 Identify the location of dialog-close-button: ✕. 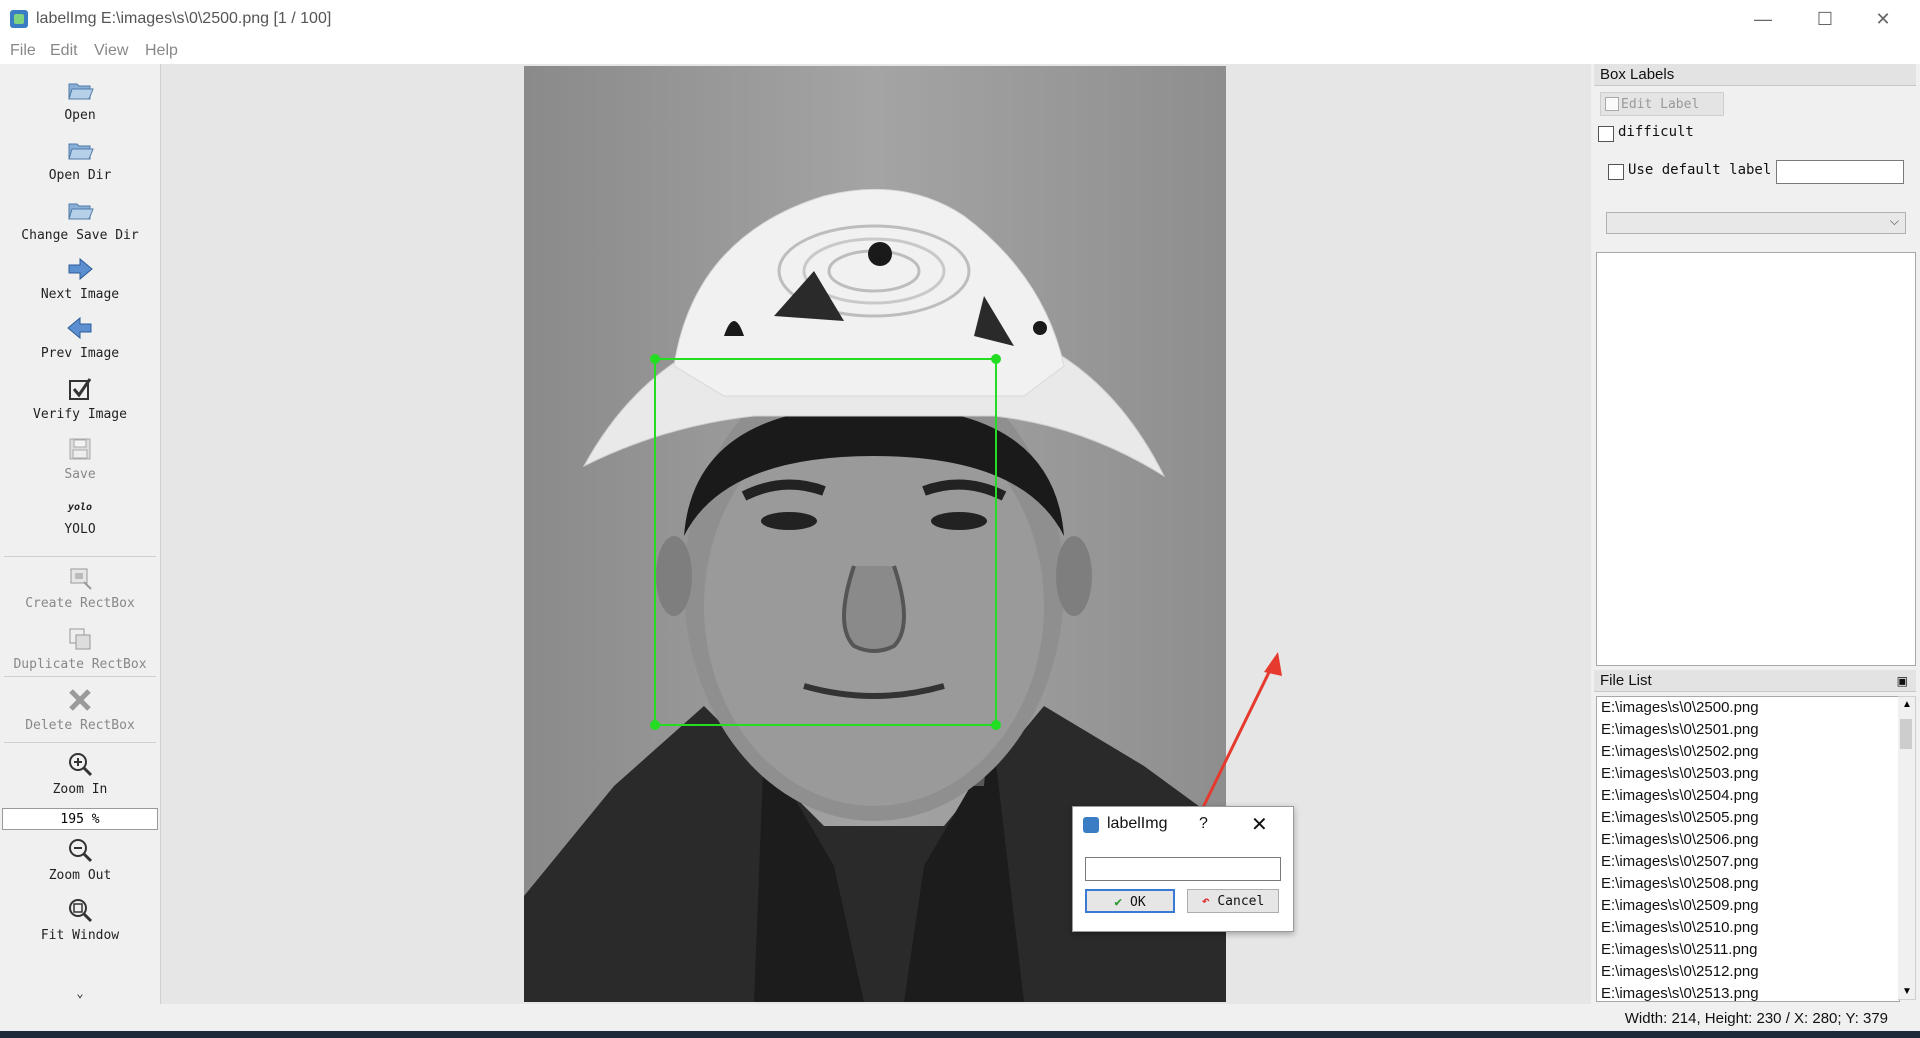
(1259, 824).